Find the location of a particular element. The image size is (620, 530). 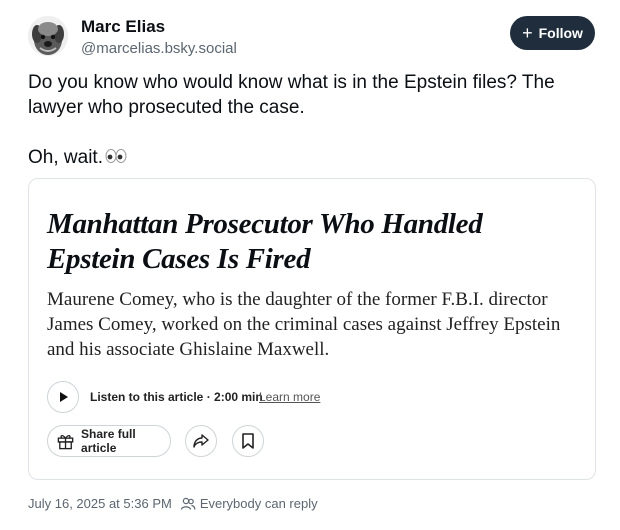

play-icon is located at coordinates (64, 397).